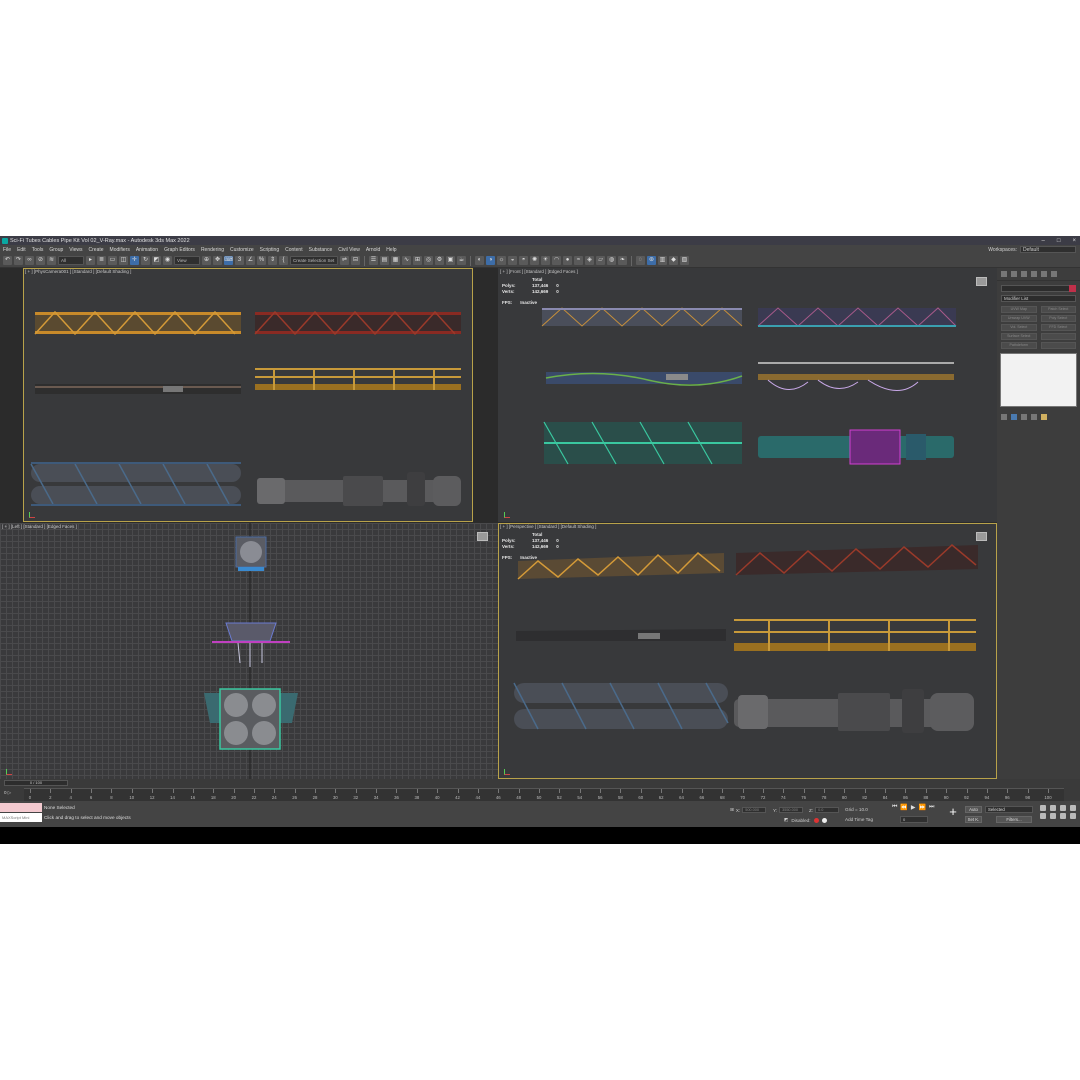 The height and width of the screenshot is (1080, 1080). What do you see at coordinates (294, 250) in the screenshot?
I see `menu-content: Content` at bounding box center [294, 250].